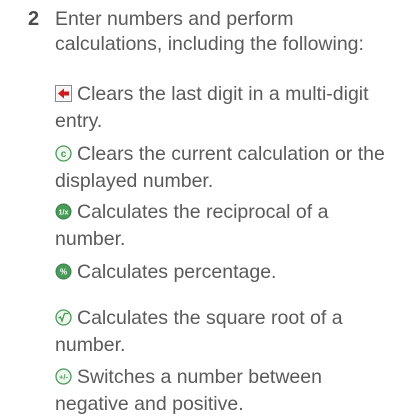  Describe the element at coordinates (34, 19) in the screenshot. I see `step-number: 2` at that location.